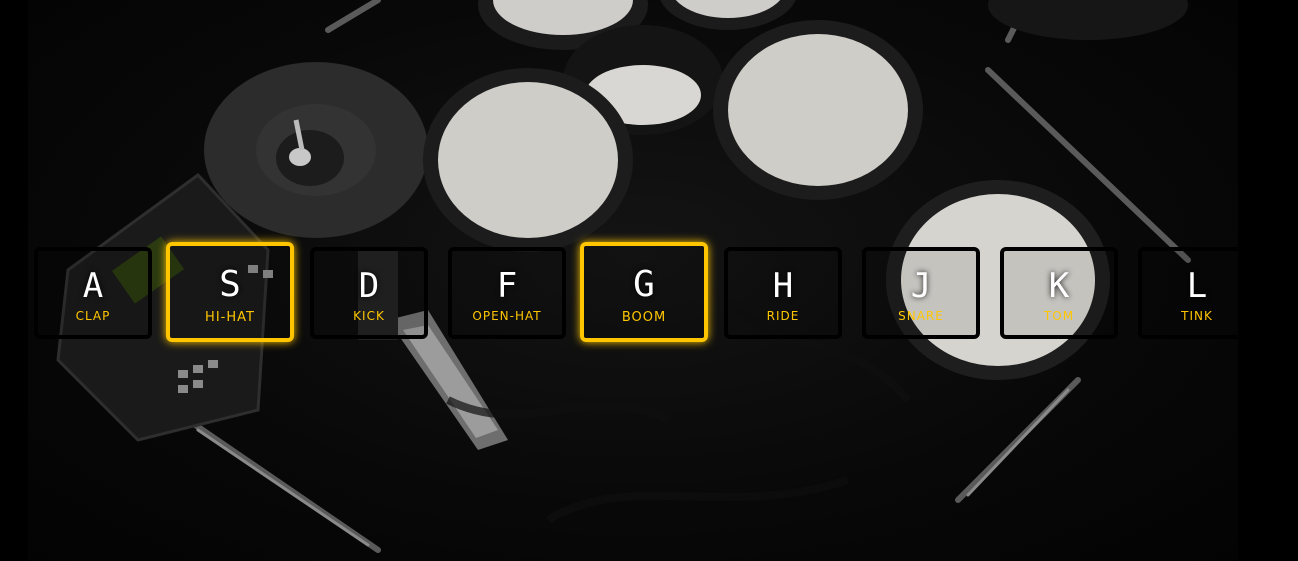  I want to click on key-letter: A, so click(93, 286).